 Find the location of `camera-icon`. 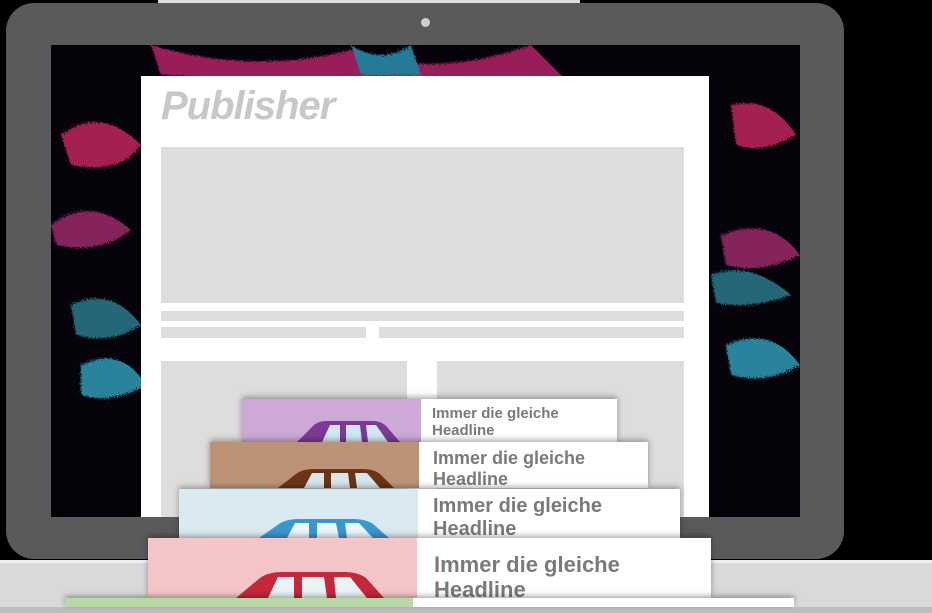

camera-icon is located at coordinates (425, 22).